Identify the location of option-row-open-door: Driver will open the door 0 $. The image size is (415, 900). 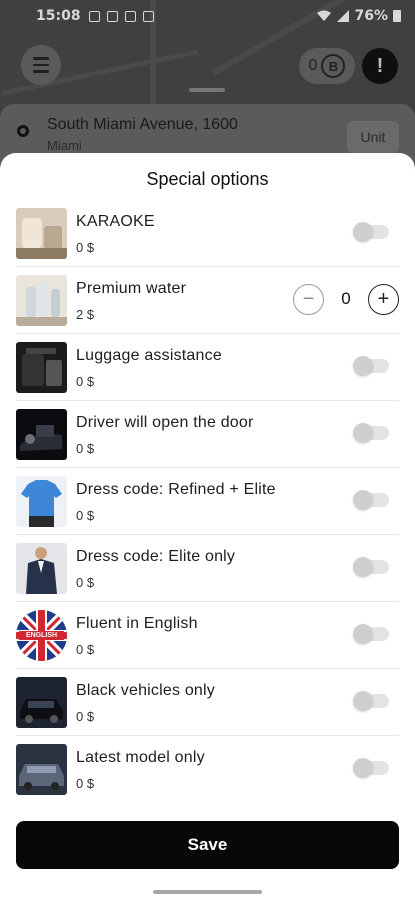
(207, 434).